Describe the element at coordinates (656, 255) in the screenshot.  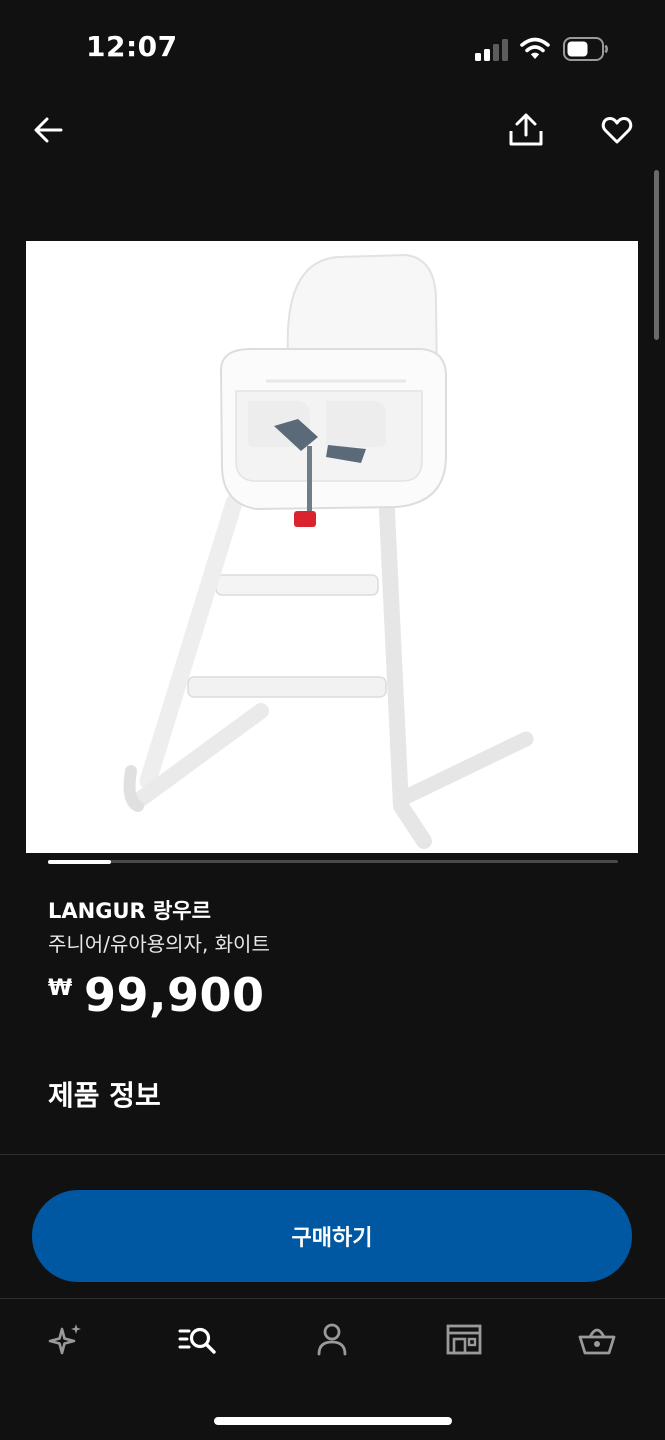
I see `scroll-indicator` at that location.